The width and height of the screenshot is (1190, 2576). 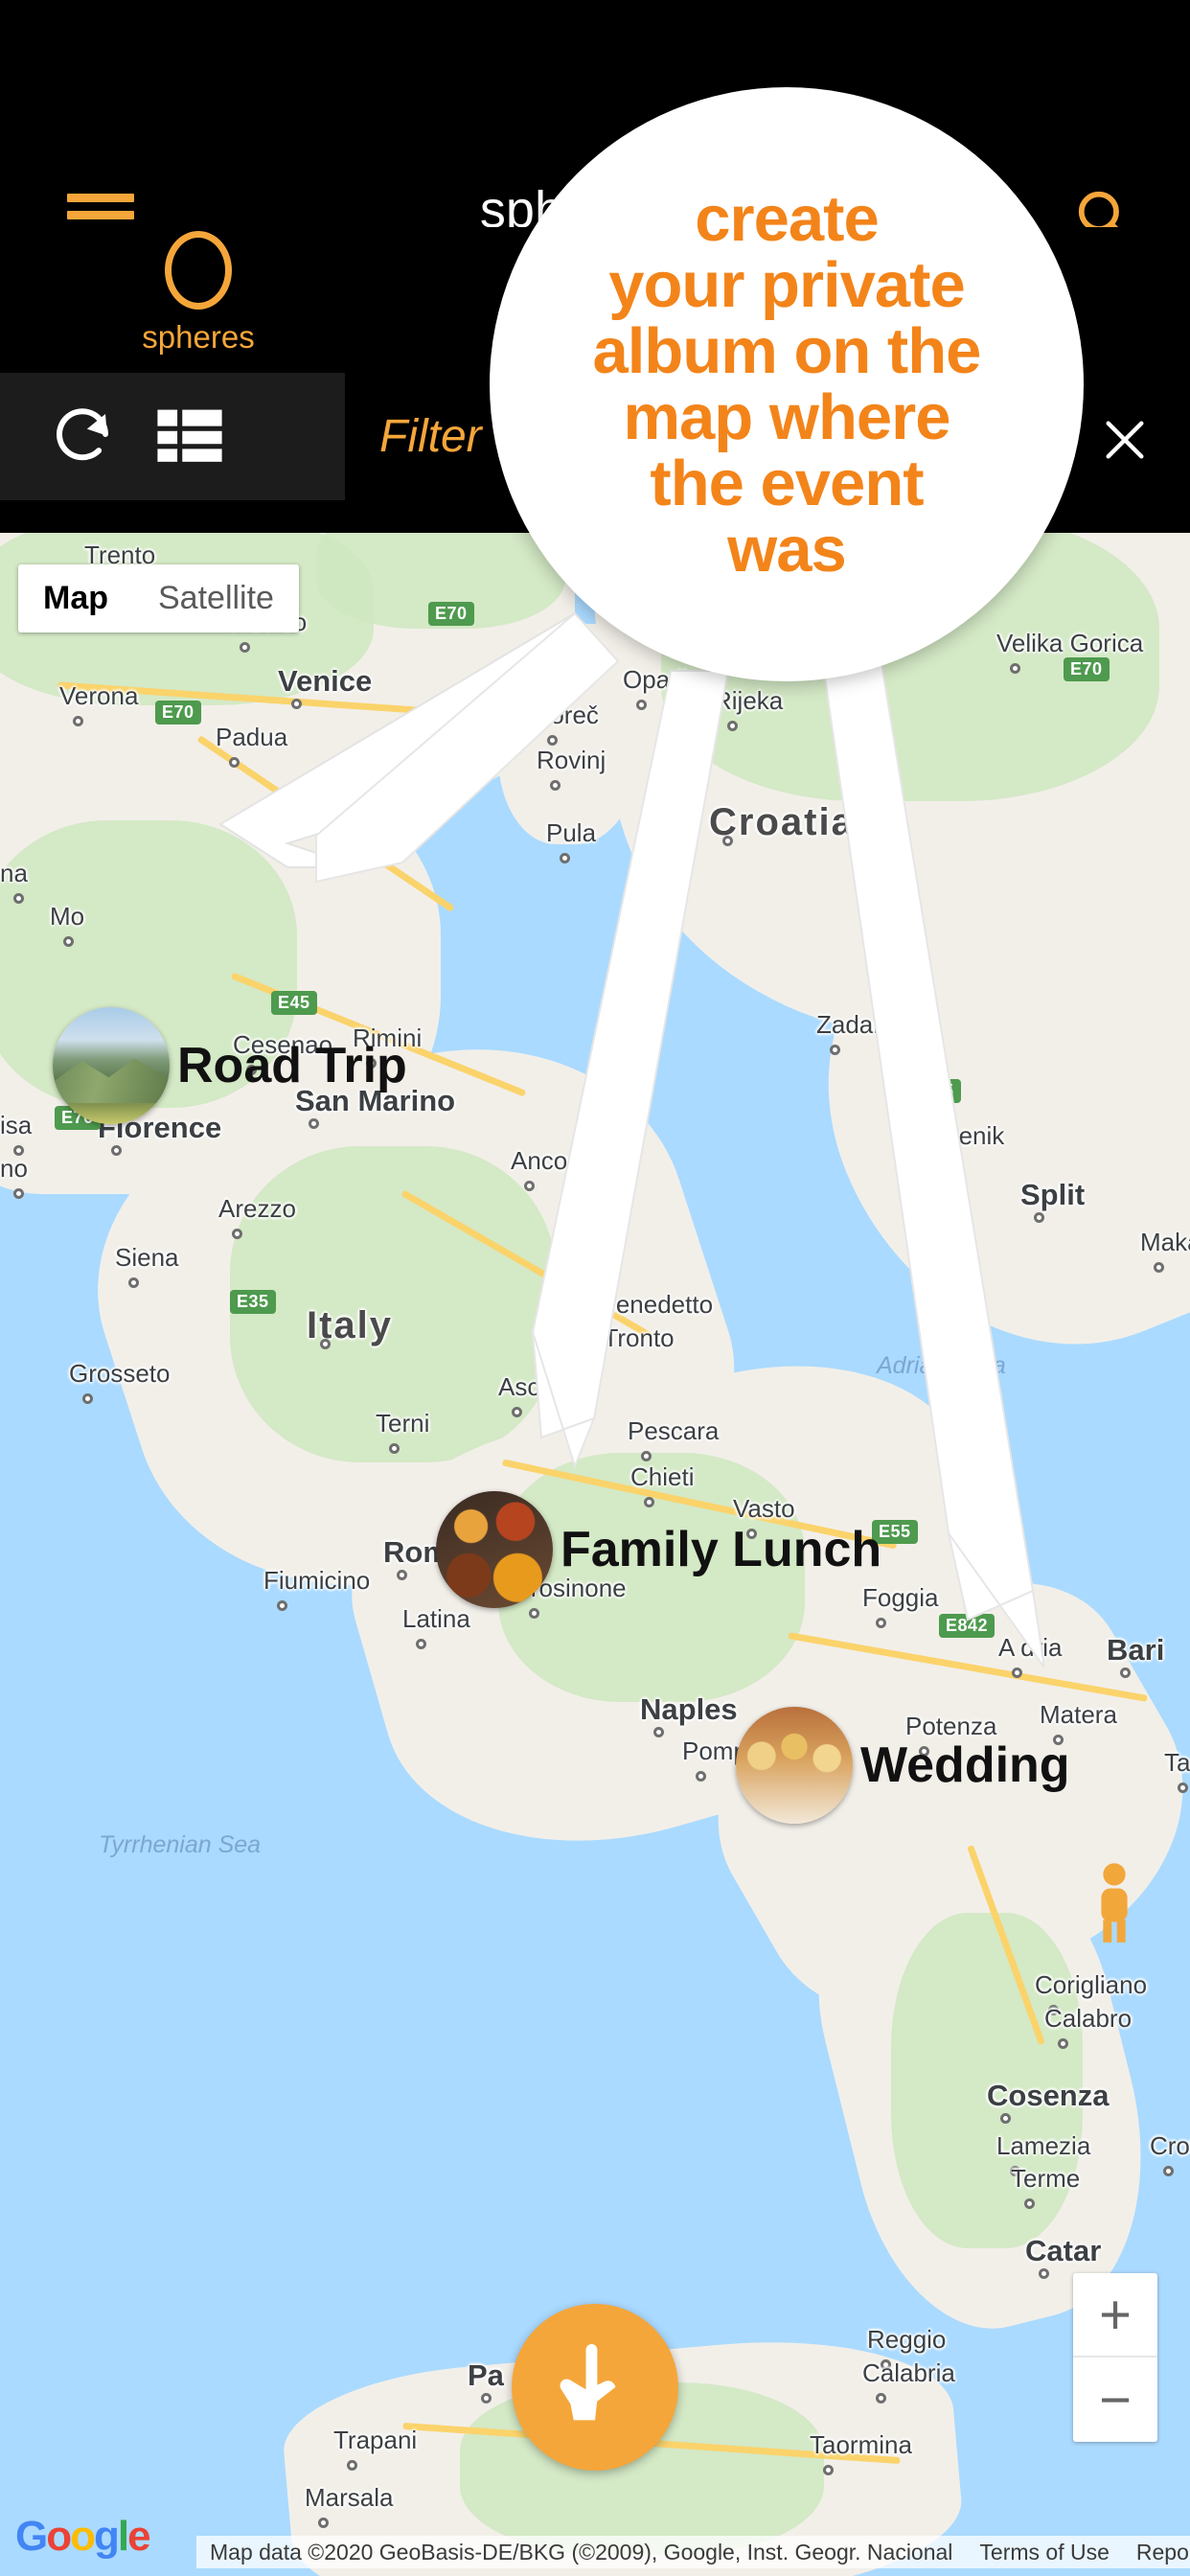 I want to click on callout-line-2: album on the, so click(x=787, y=351).